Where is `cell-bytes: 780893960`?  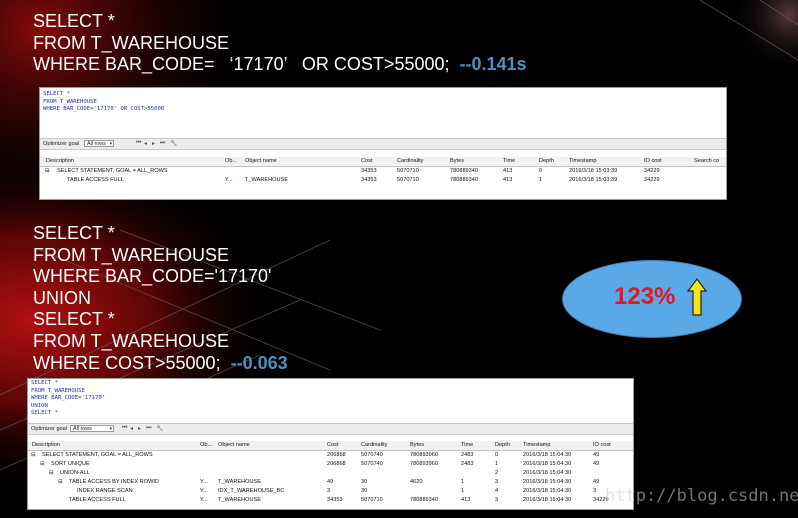
cell-bytes: 780893960 is located at coordinates (424, 464).